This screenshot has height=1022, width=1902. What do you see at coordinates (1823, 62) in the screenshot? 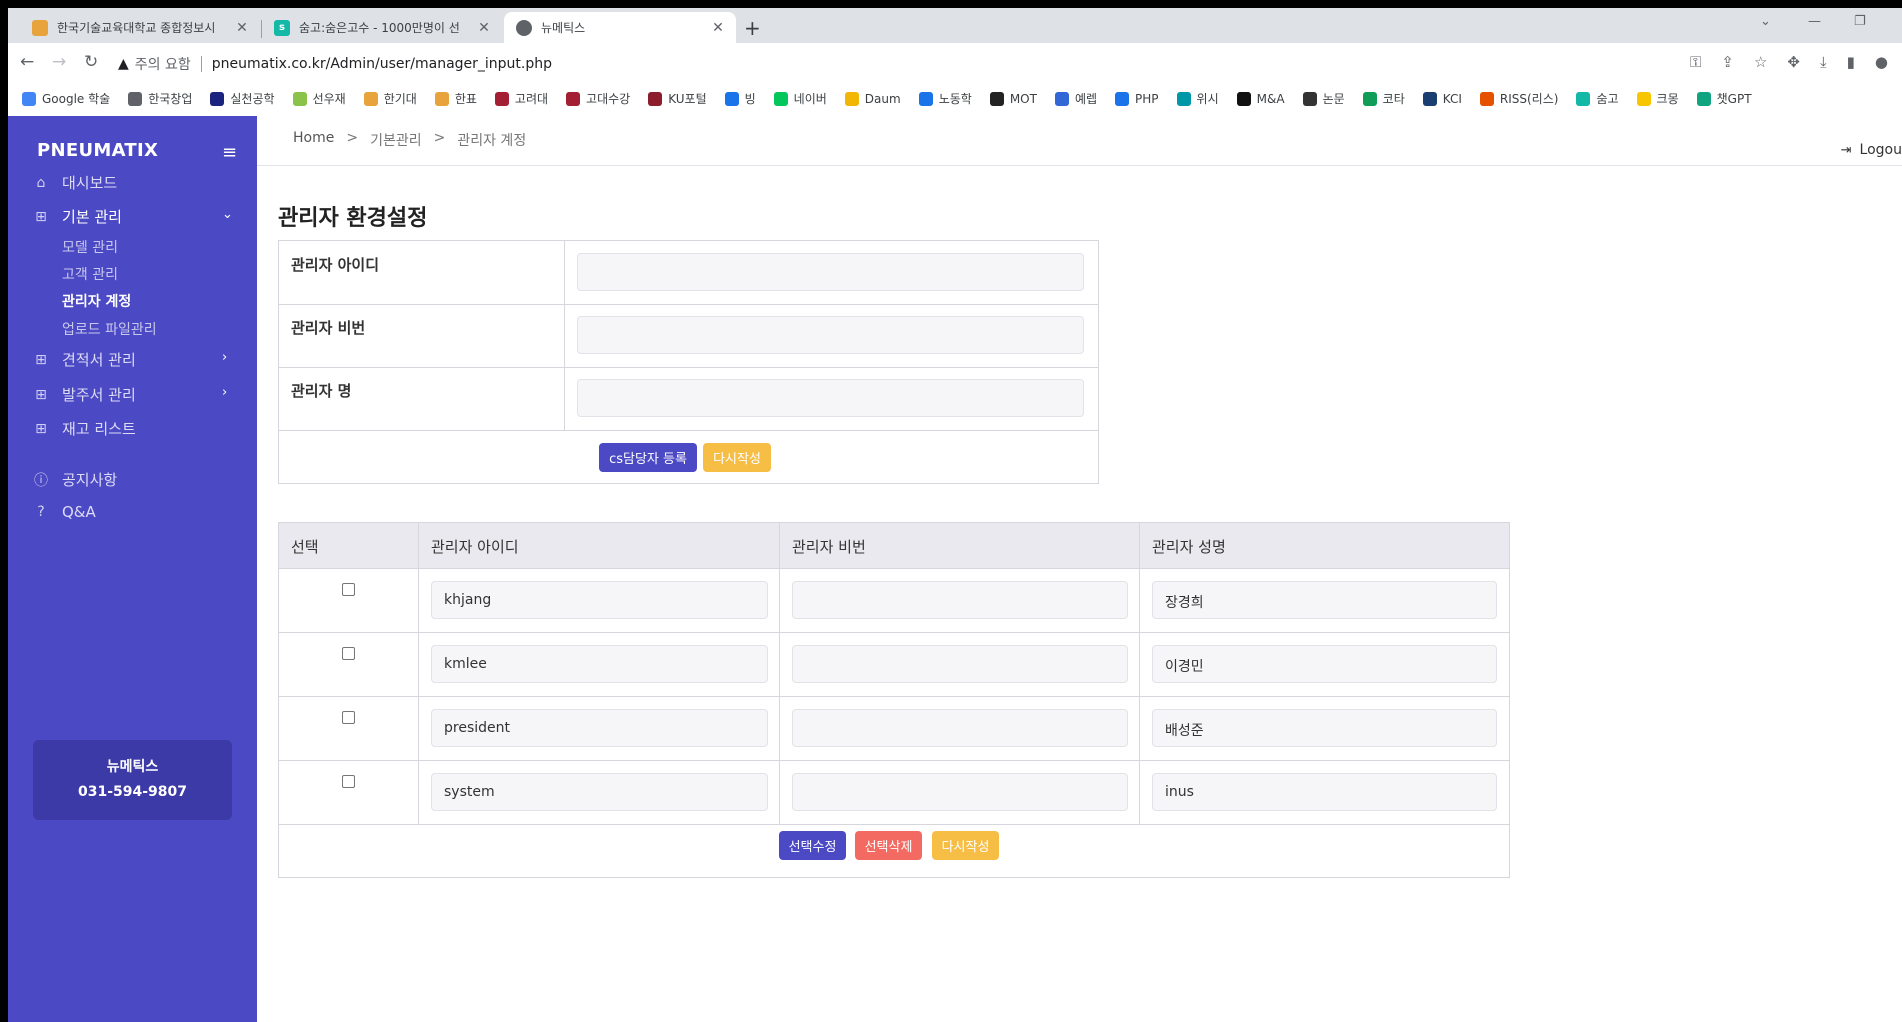
I see `download-icon: ⤓` at bounding box center [1823, 62].